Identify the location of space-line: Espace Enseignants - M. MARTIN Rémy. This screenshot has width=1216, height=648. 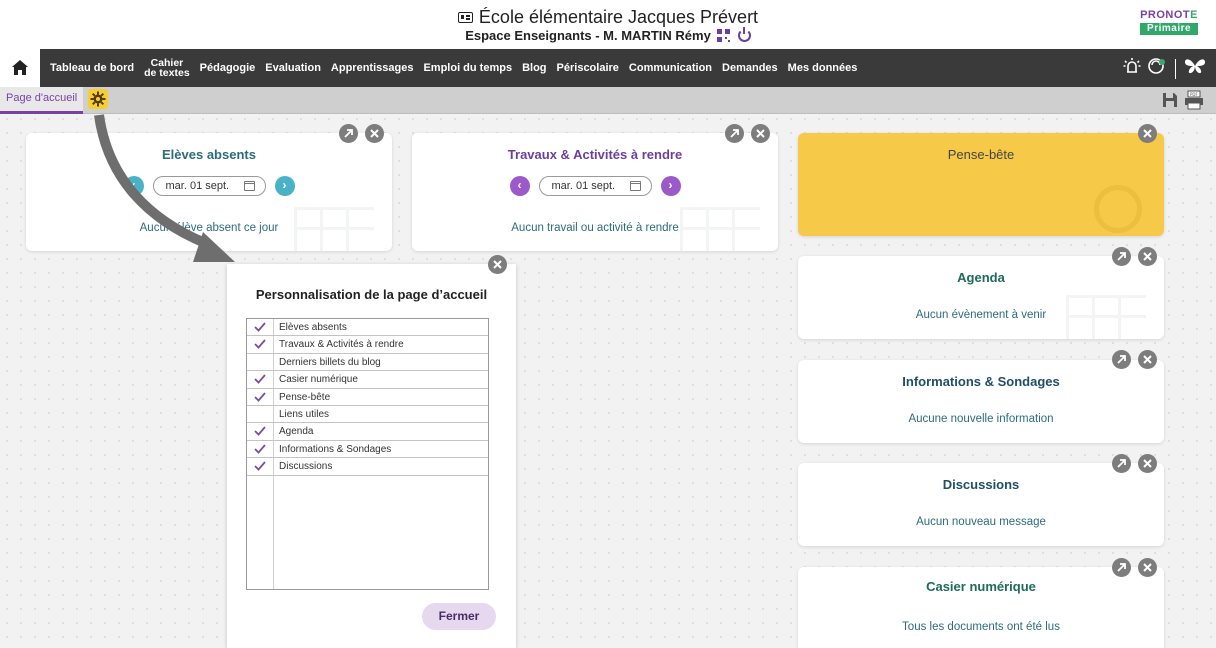
(608, 35).